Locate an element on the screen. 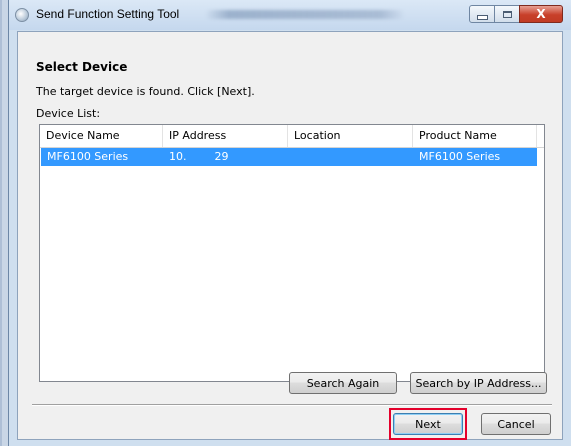 This screenshot has height=446, width=571. maximize-icon is located at coordinates (507, 14).